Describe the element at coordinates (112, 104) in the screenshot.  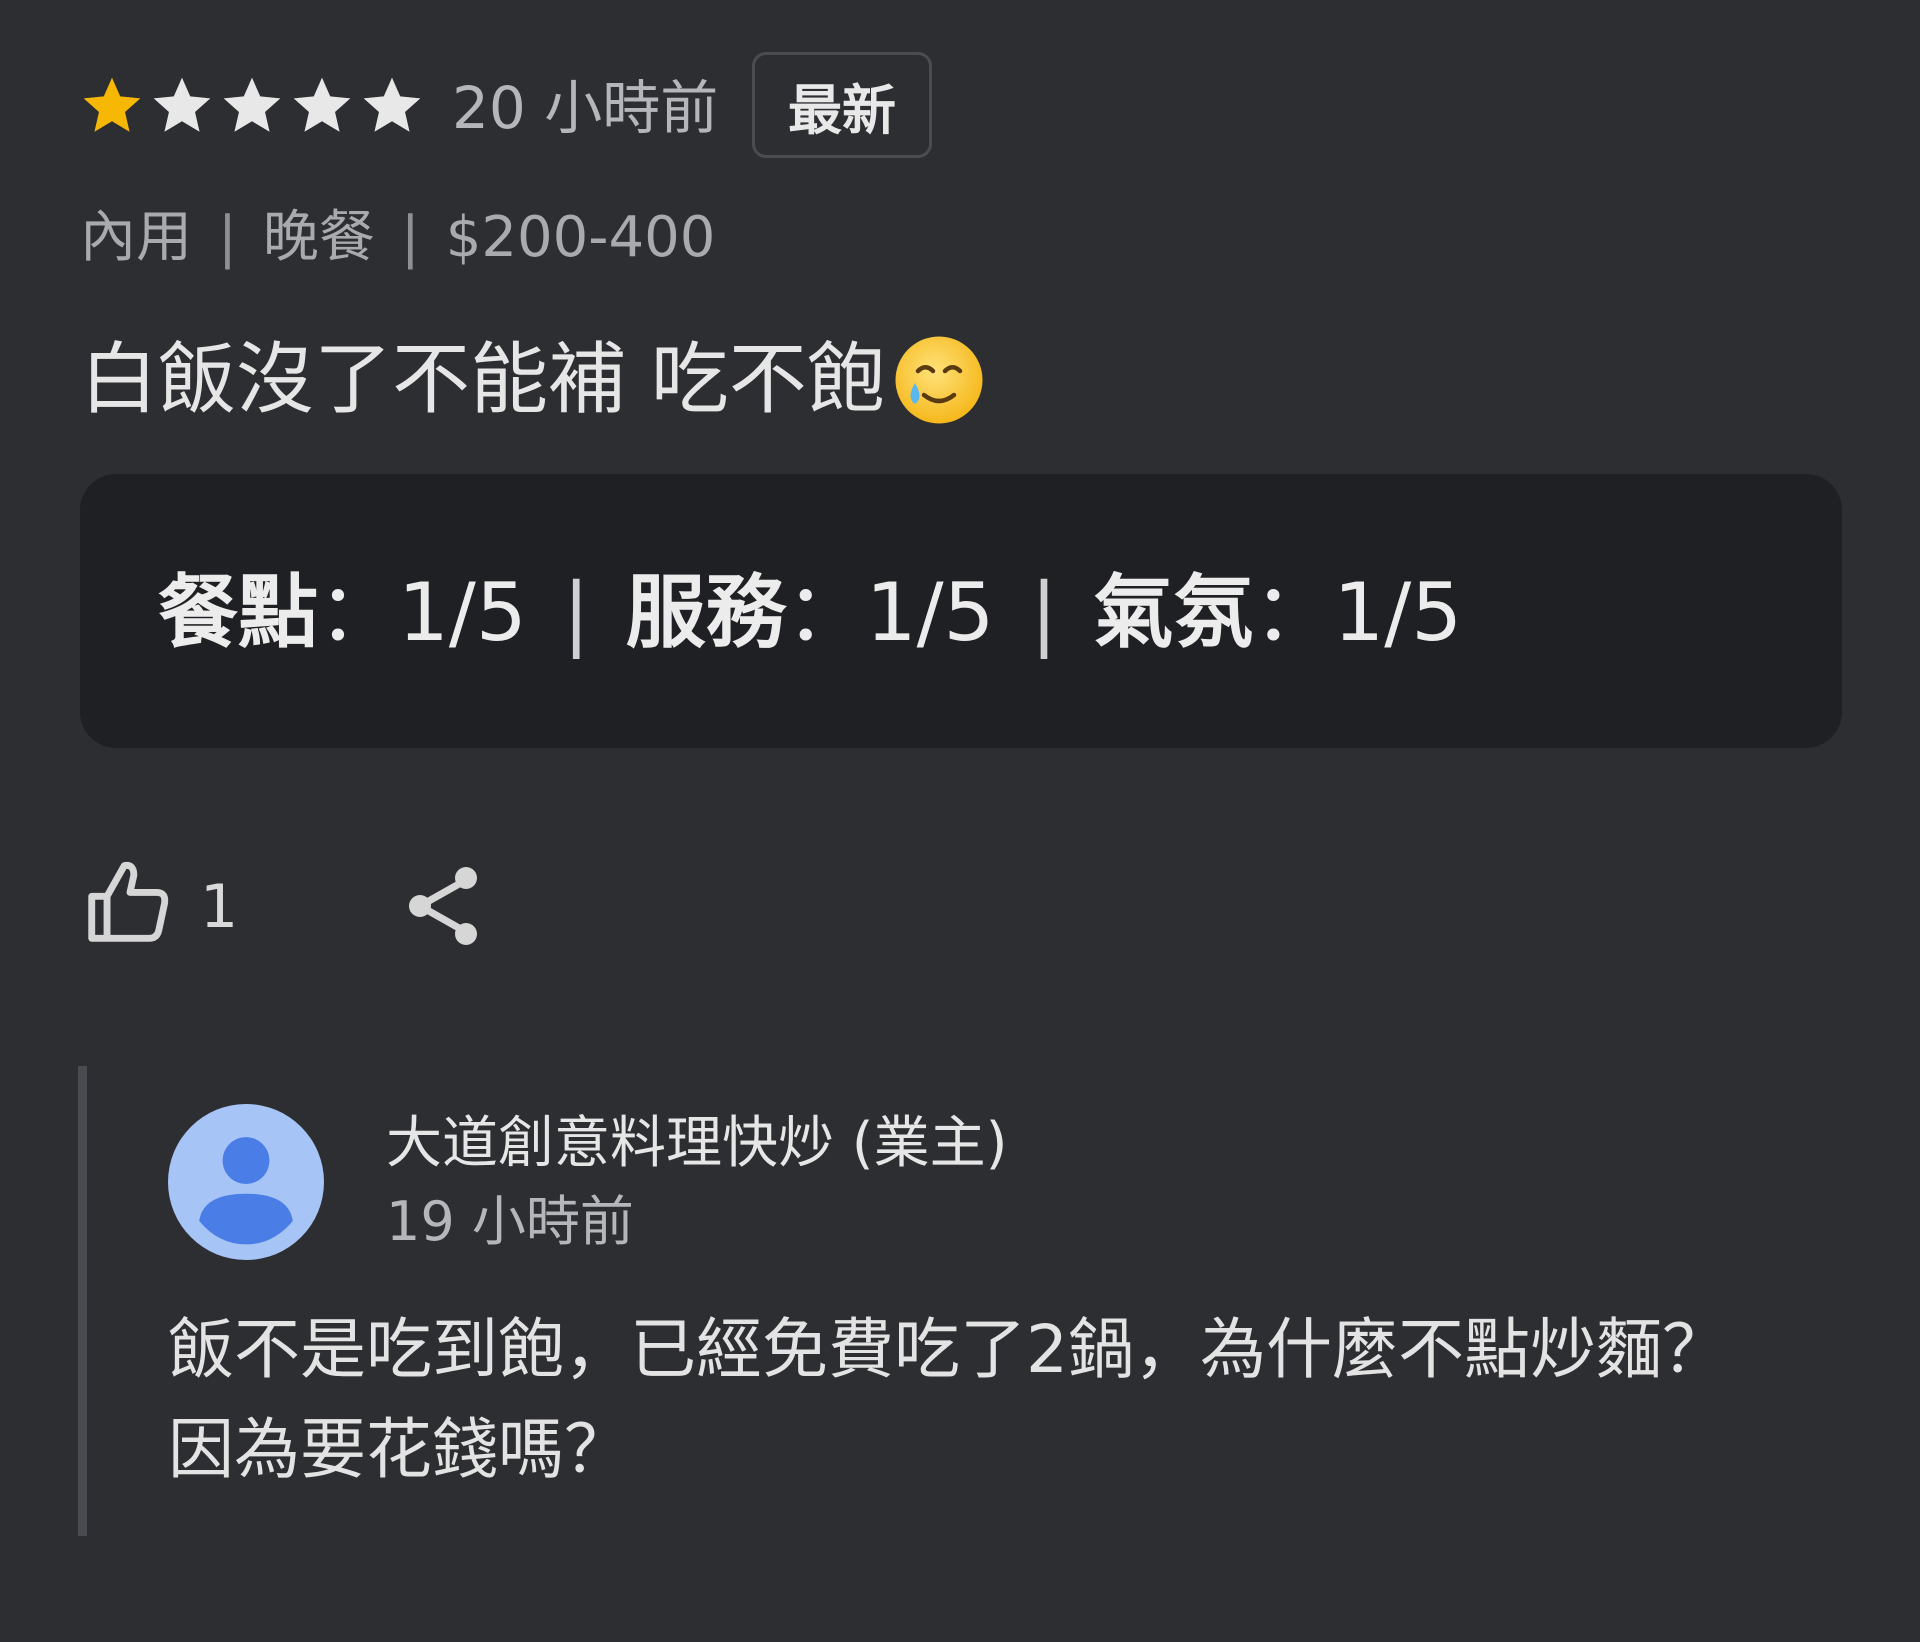
I see `star-filled-icon` at that location.